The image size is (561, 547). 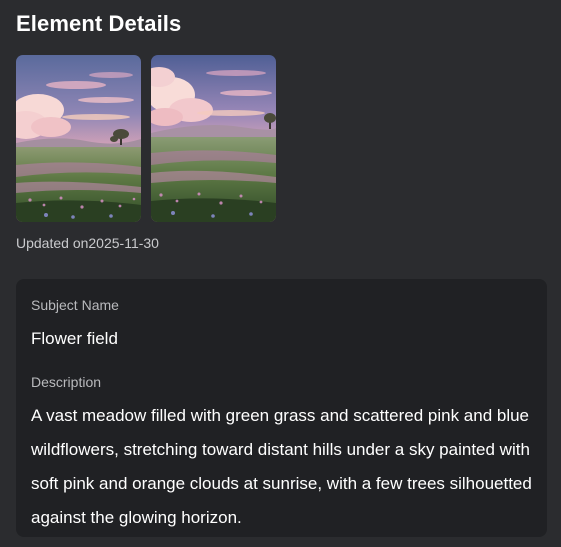 I want to click on panel-title: Element Details, so click(x=99, y=23).